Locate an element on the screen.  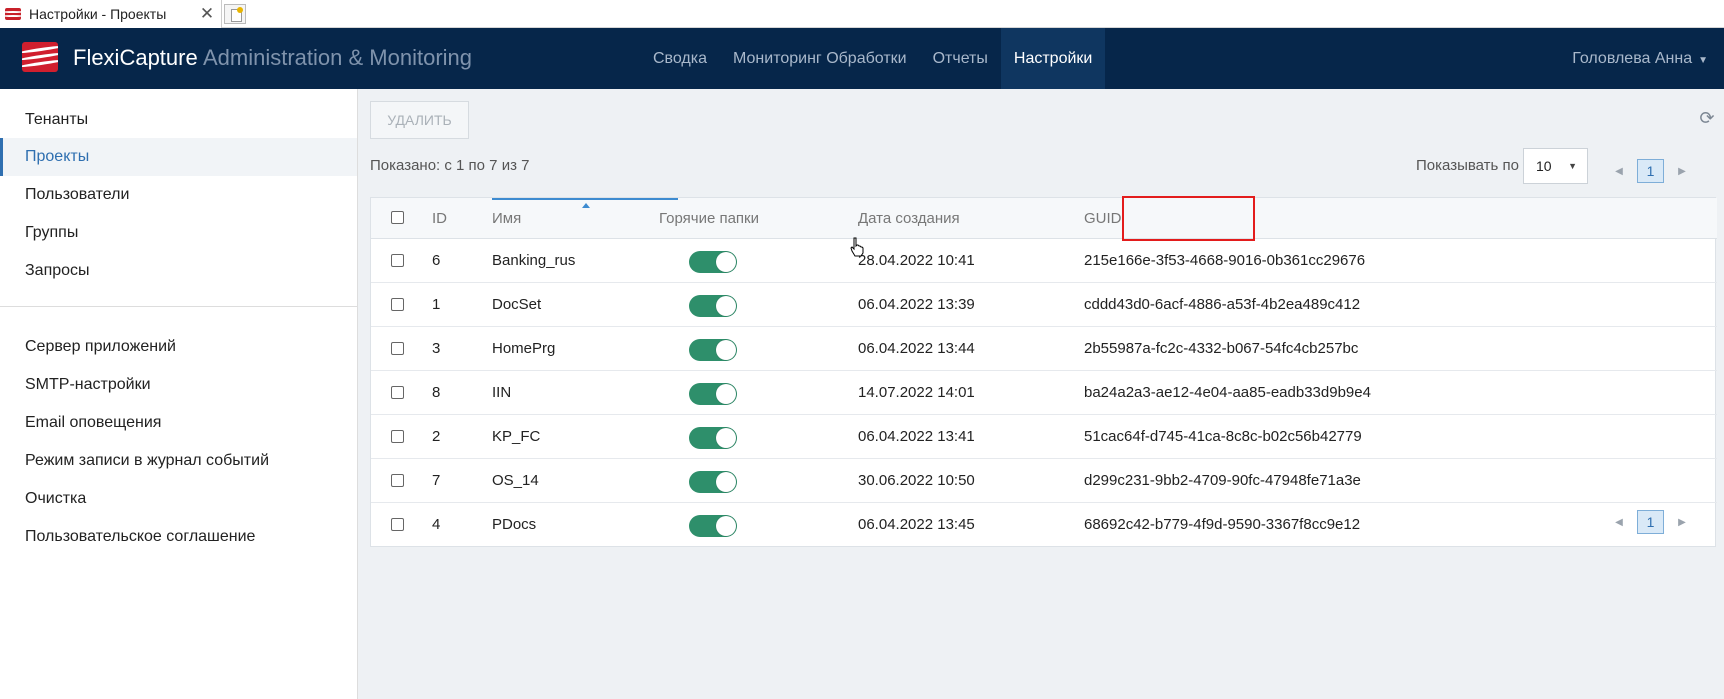
cell-guid: 215e166e-3f53-4668-9016-0b361cc29676 is located at coordinates (1225, 260).